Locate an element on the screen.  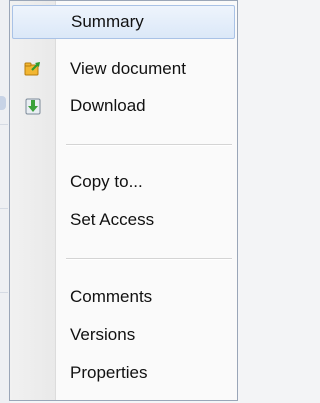
menu-item-label: Comments is located at coordinates (111, 296).